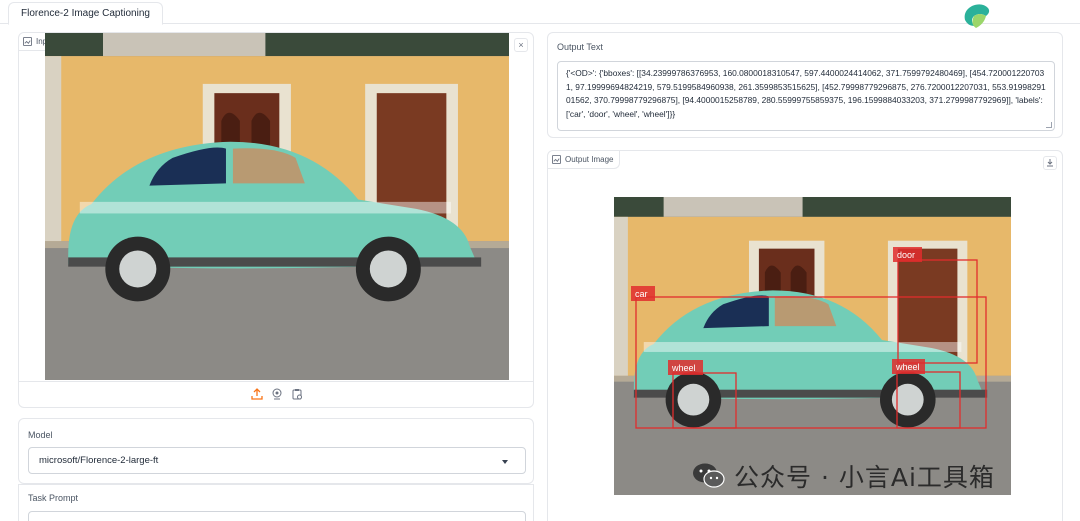 Image resolution: width=1080 pixels, height=521 pixels. I want to click on model-panel: Model microsoft/Florence-2-large-ft, so click(276, 451).